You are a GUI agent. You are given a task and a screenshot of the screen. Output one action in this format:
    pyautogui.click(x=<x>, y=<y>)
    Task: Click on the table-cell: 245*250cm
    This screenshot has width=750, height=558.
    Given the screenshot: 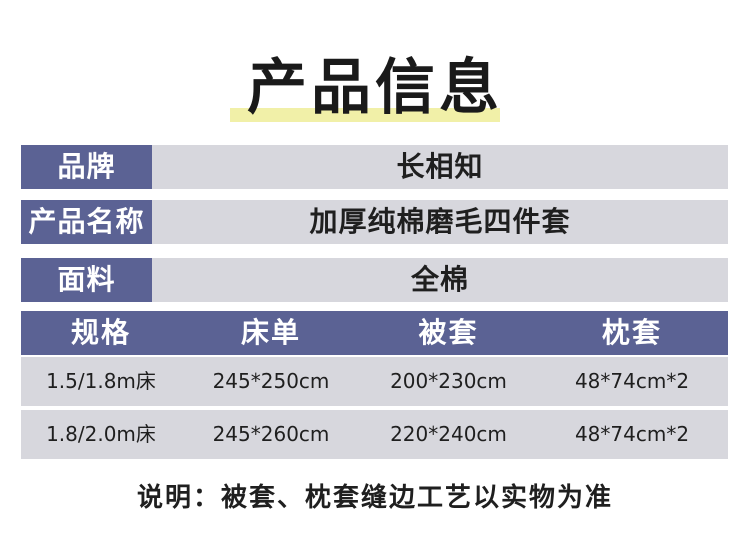 What is the action you would take?
    pyautogui.click(x=271, y=381)
    